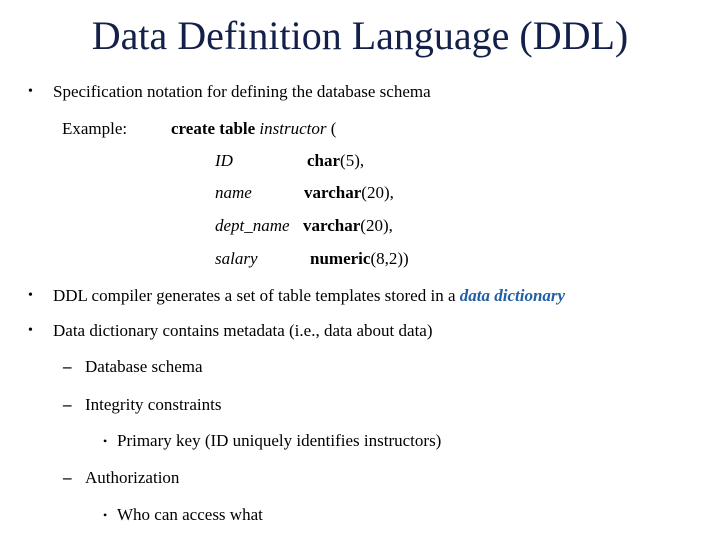  I want to click on subsubitem-who-can-access: Who can access what, so click(190, 514).